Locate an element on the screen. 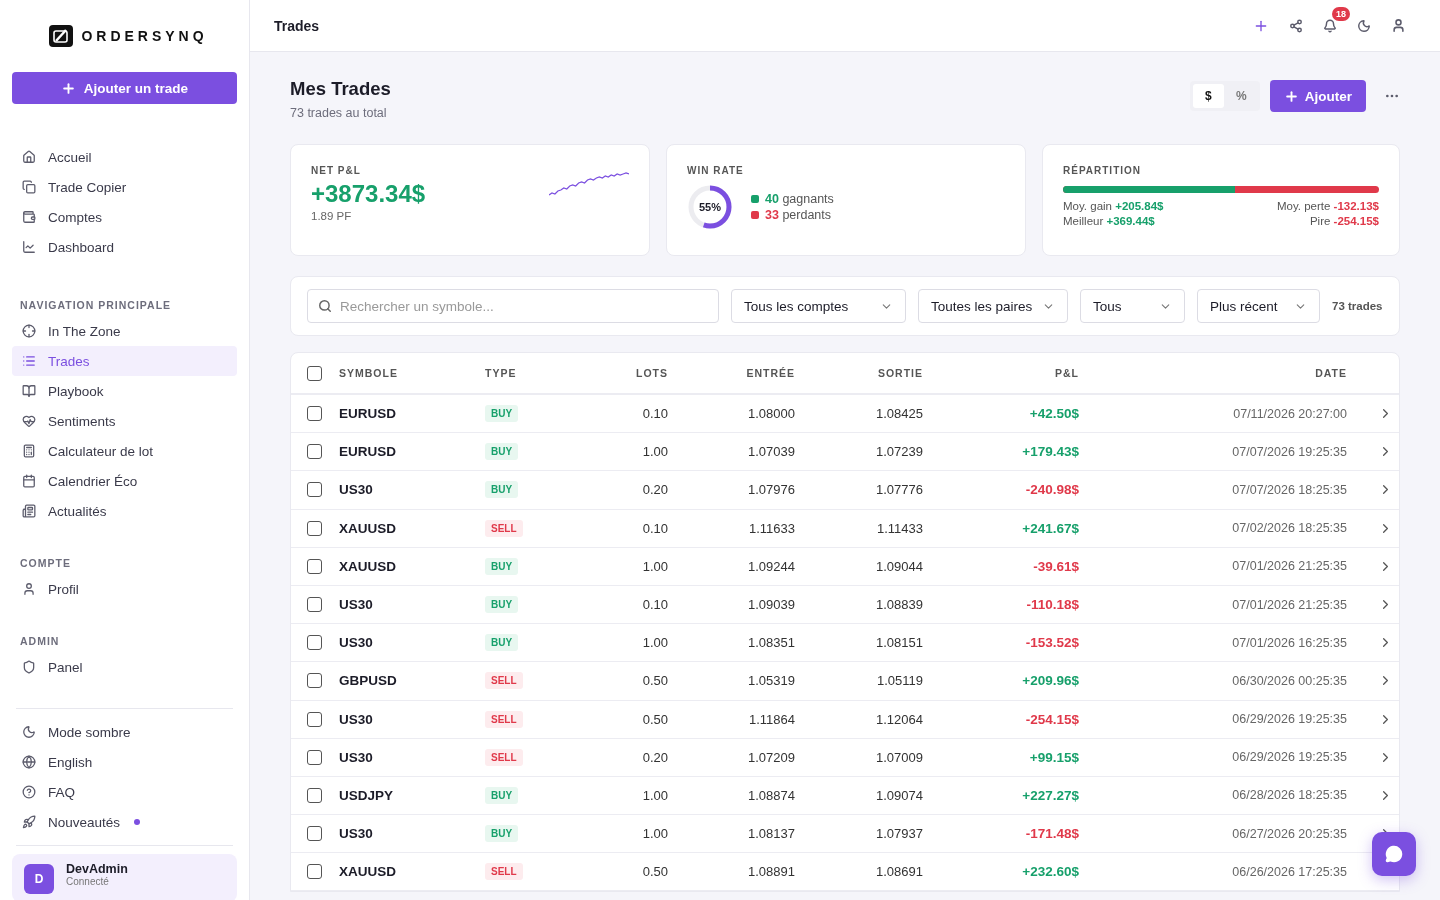  win-rate-donut is located at coordinates (710, 207).